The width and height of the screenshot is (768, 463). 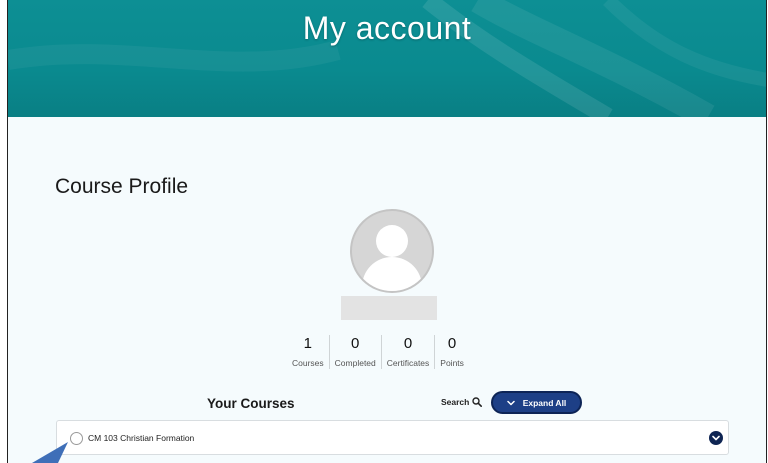 I want to click on course-row: CM 103 Christian Formation, so click(x=392, y=437).